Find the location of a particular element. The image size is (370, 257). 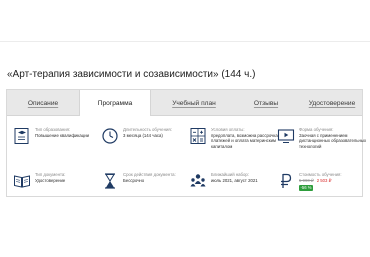

tab-program: Программа is located at coordinates (115, 103).